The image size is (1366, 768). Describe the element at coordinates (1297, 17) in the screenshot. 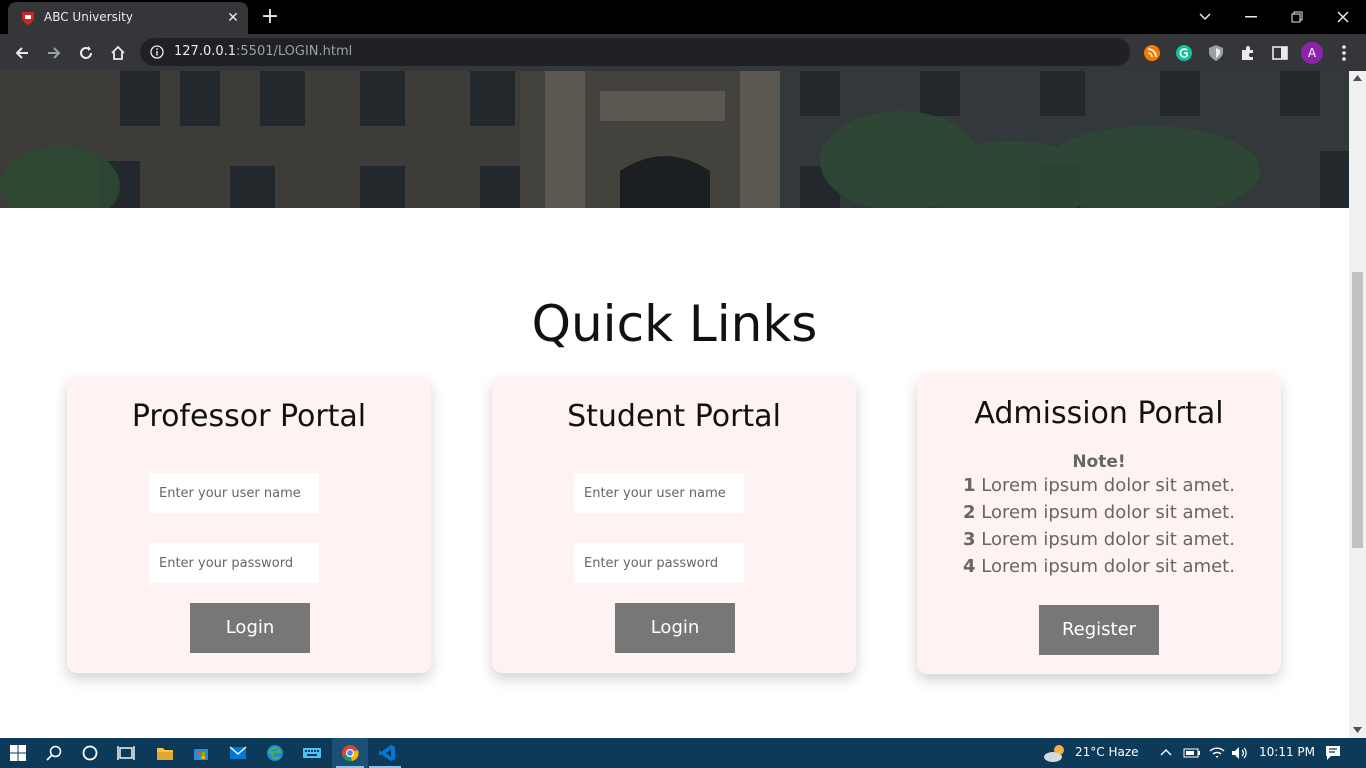

I see `restore-icon` at that location.